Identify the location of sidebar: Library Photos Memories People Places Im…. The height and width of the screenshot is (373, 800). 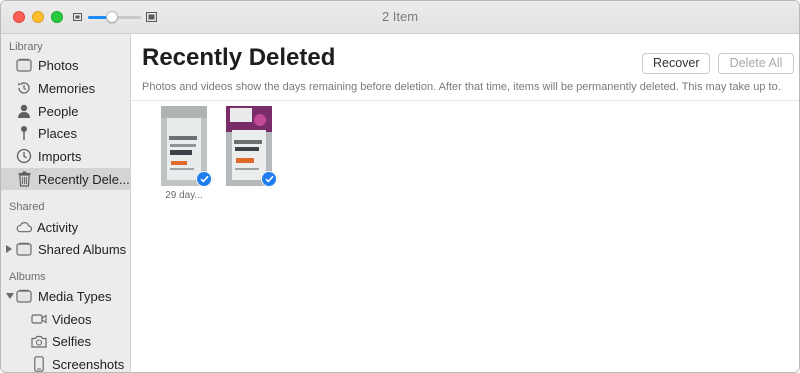
(66, 203).